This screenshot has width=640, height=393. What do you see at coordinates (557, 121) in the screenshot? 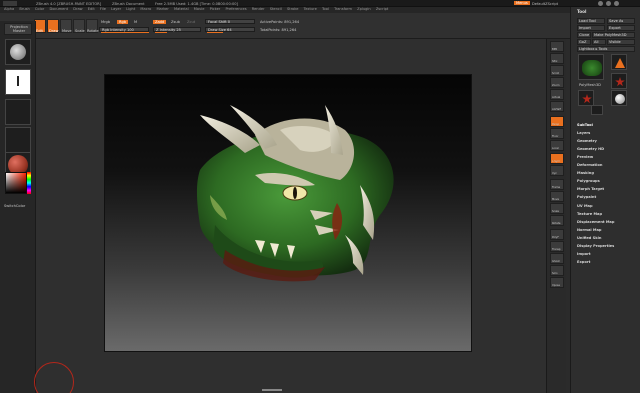
I see `persp-button: Persp` at bounding box center [557, 121].